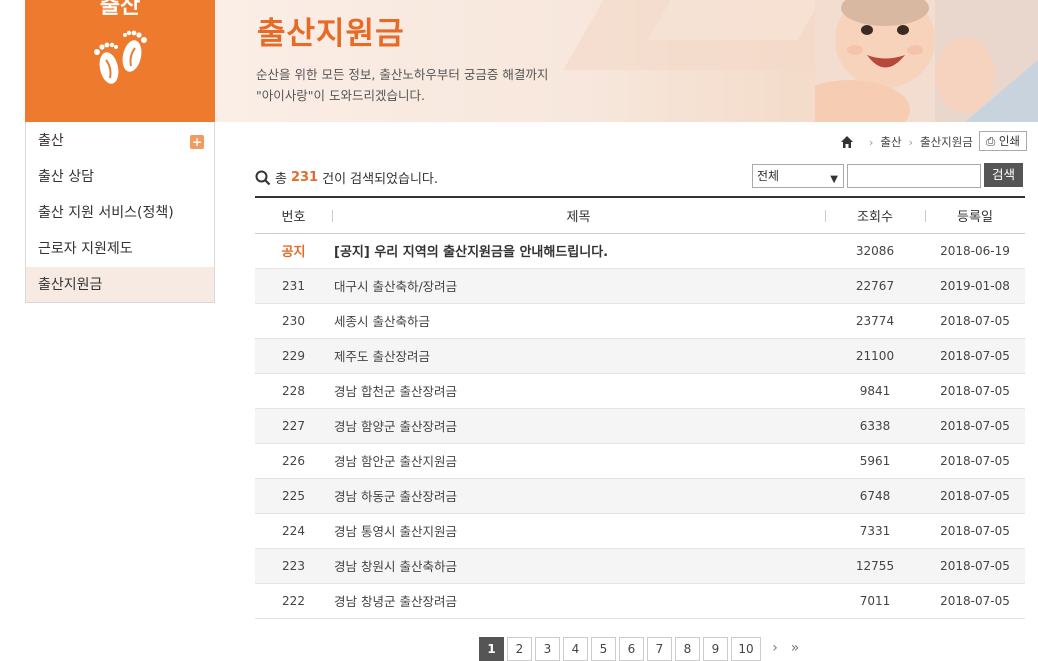 Image resolution: width=1038 pixels, height=661 pixels. What do you see at coordinates (890, 142) in the screenshot?
I see `breadcrumb-item: 출산` at bounding box center [890, 142].